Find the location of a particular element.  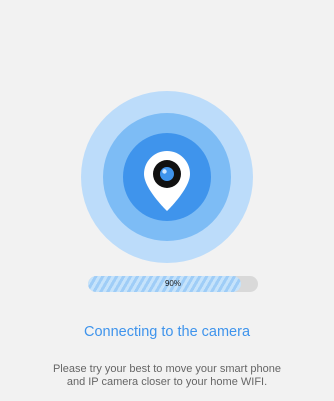

status-title: Connecting to the camera is located at coordinates (167, 332).